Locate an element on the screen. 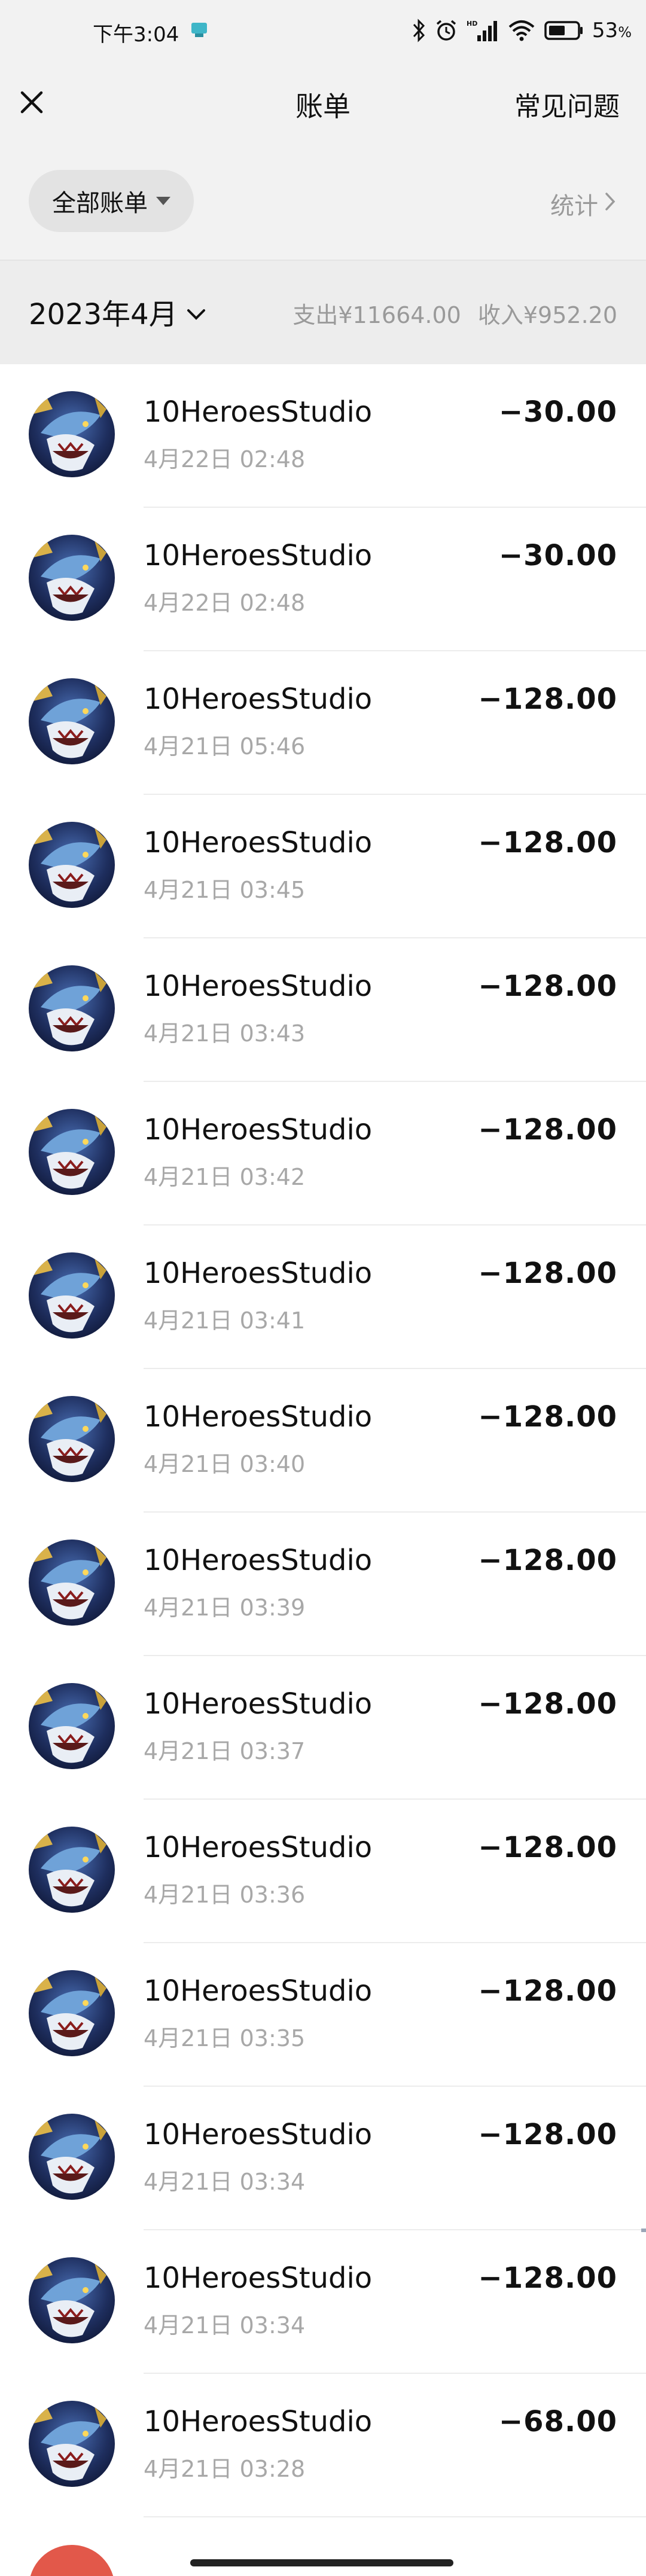  nav-bar: 账单 常见问题 is located at coordinates (323, 101).